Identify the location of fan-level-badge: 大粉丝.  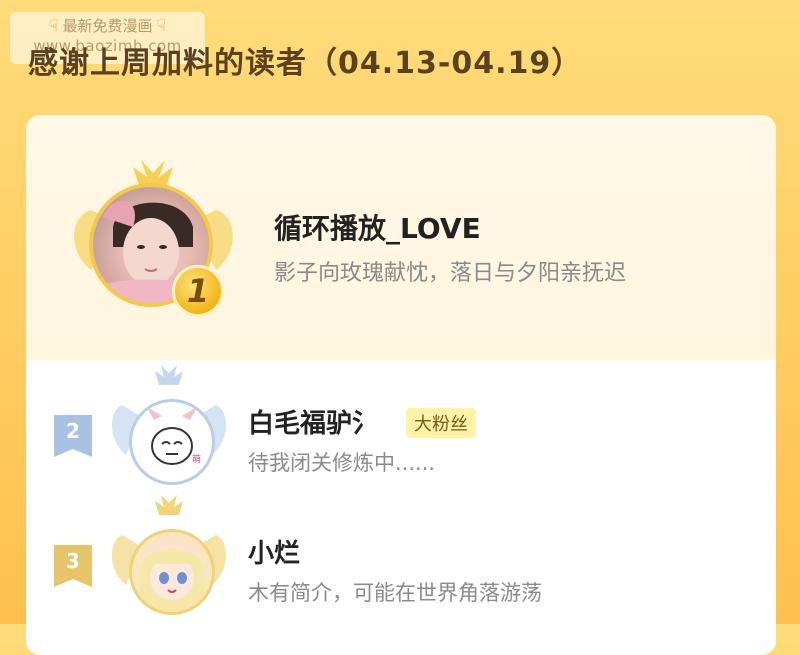
(441, 423).